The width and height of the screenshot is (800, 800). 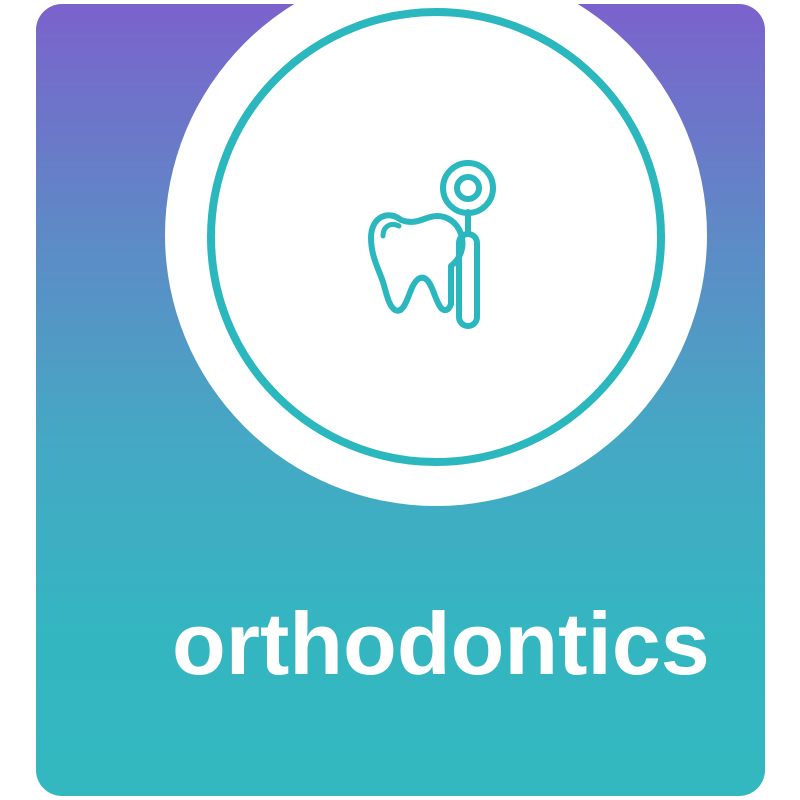 I want to click on card-title: orthodontics, so click(x=441, y=643).